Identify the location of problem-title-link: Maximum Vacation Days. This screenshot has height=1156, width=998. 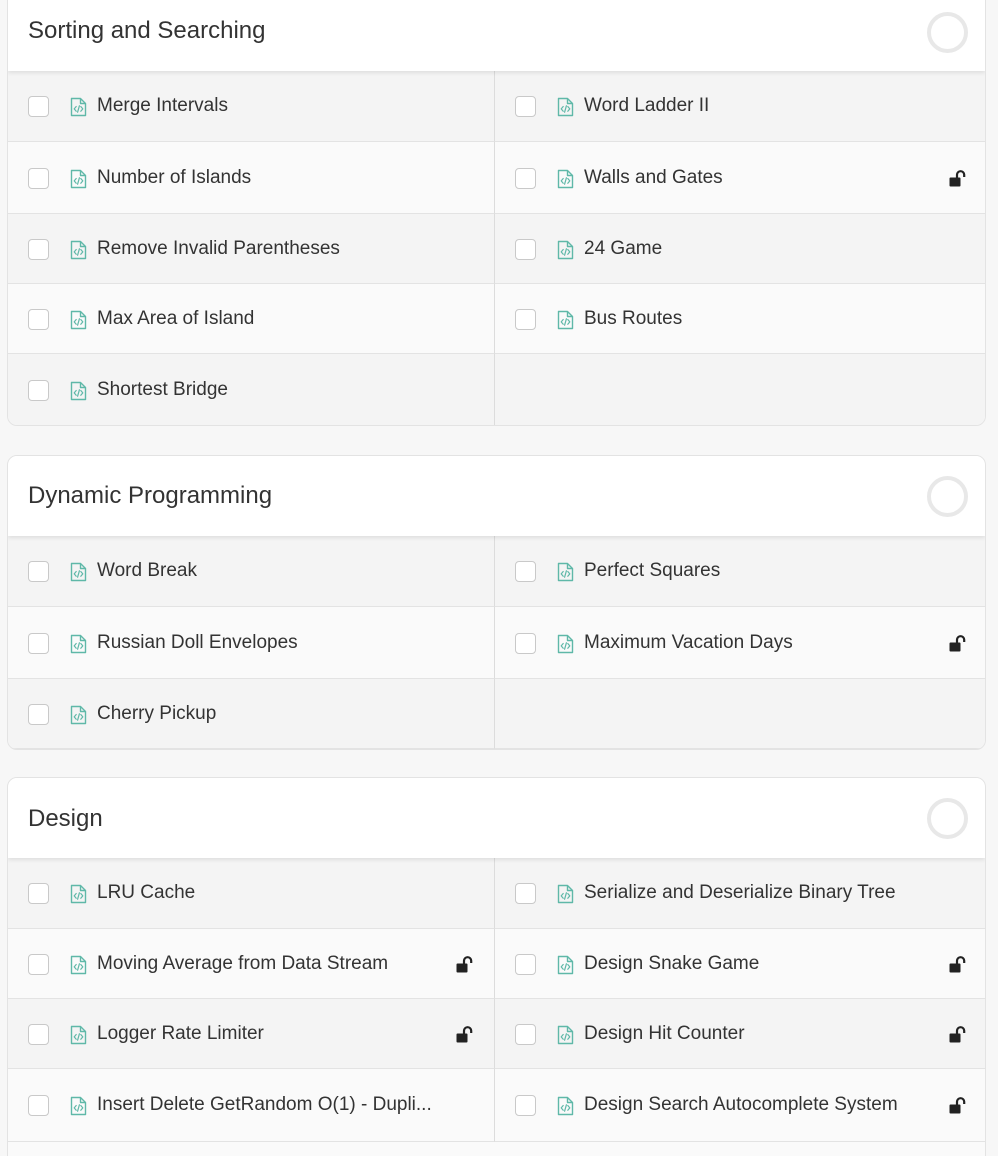
(688, 643).